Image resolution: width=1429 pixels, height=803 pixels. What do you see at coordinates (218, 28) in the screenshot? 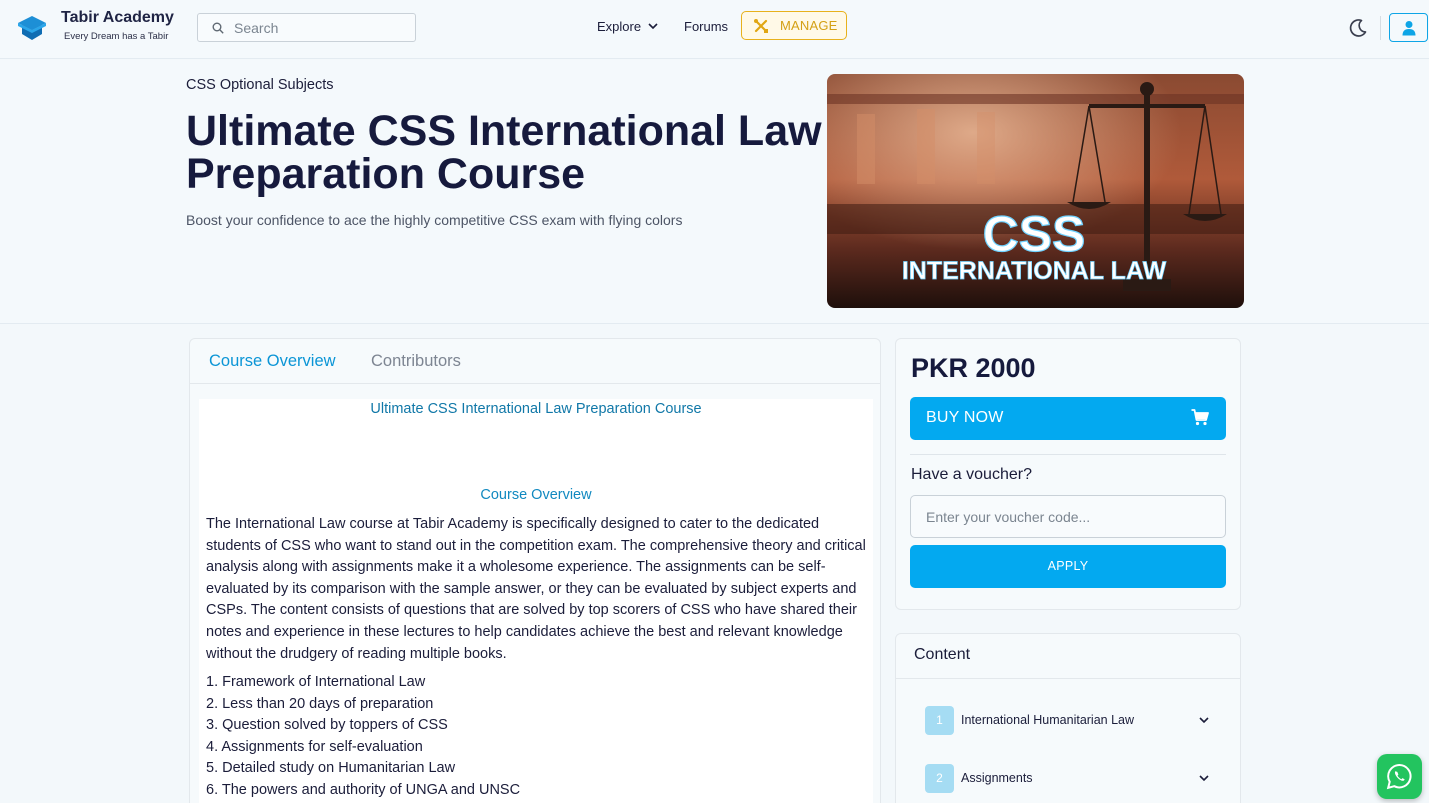
I see `search-icon` at bounding box center [218, 28].